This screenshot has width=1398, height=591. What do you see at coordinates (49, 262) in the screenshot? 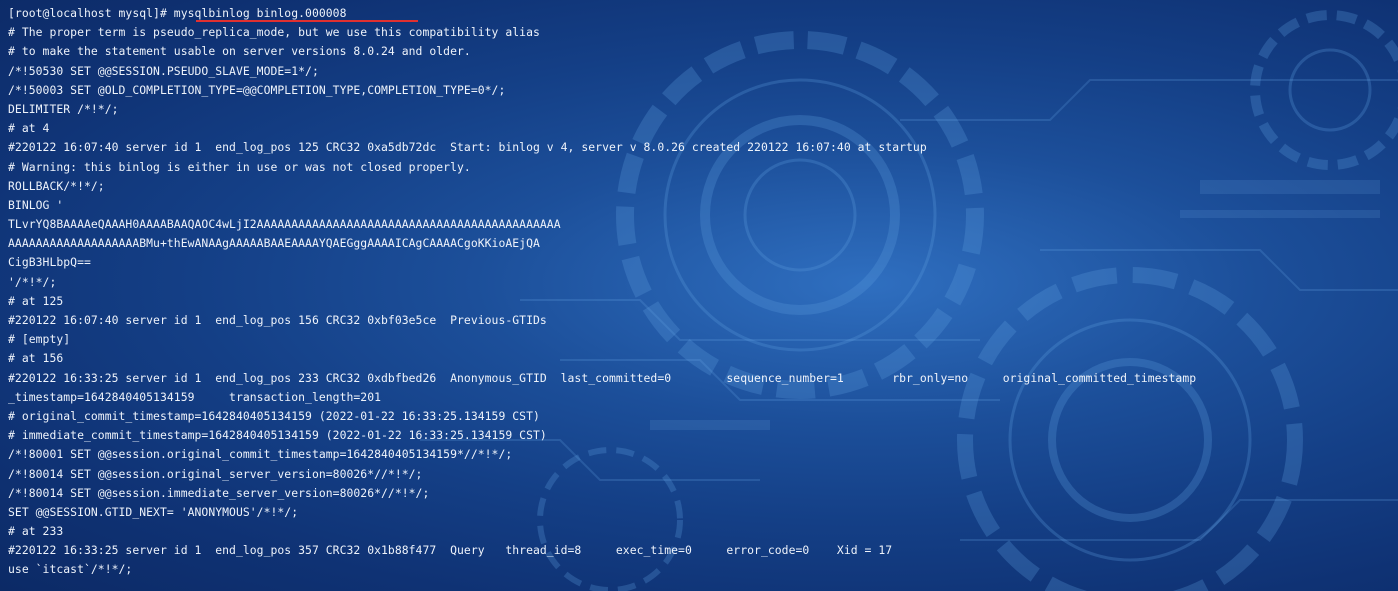
I see `terminal-line: CigB3HLbpQ==` at bounding box center [49, 262].